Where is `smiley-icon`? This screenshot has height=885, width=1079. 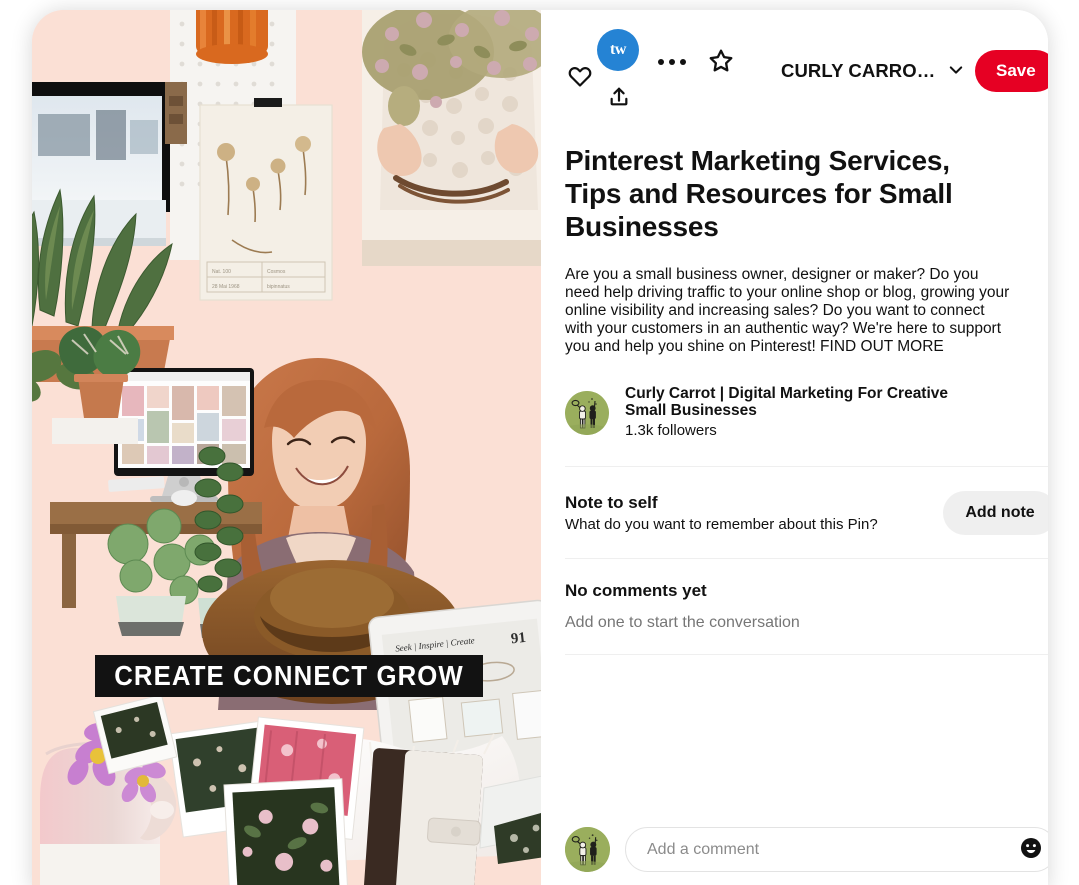 smiley-icon is located at coordinates (1031, 849).